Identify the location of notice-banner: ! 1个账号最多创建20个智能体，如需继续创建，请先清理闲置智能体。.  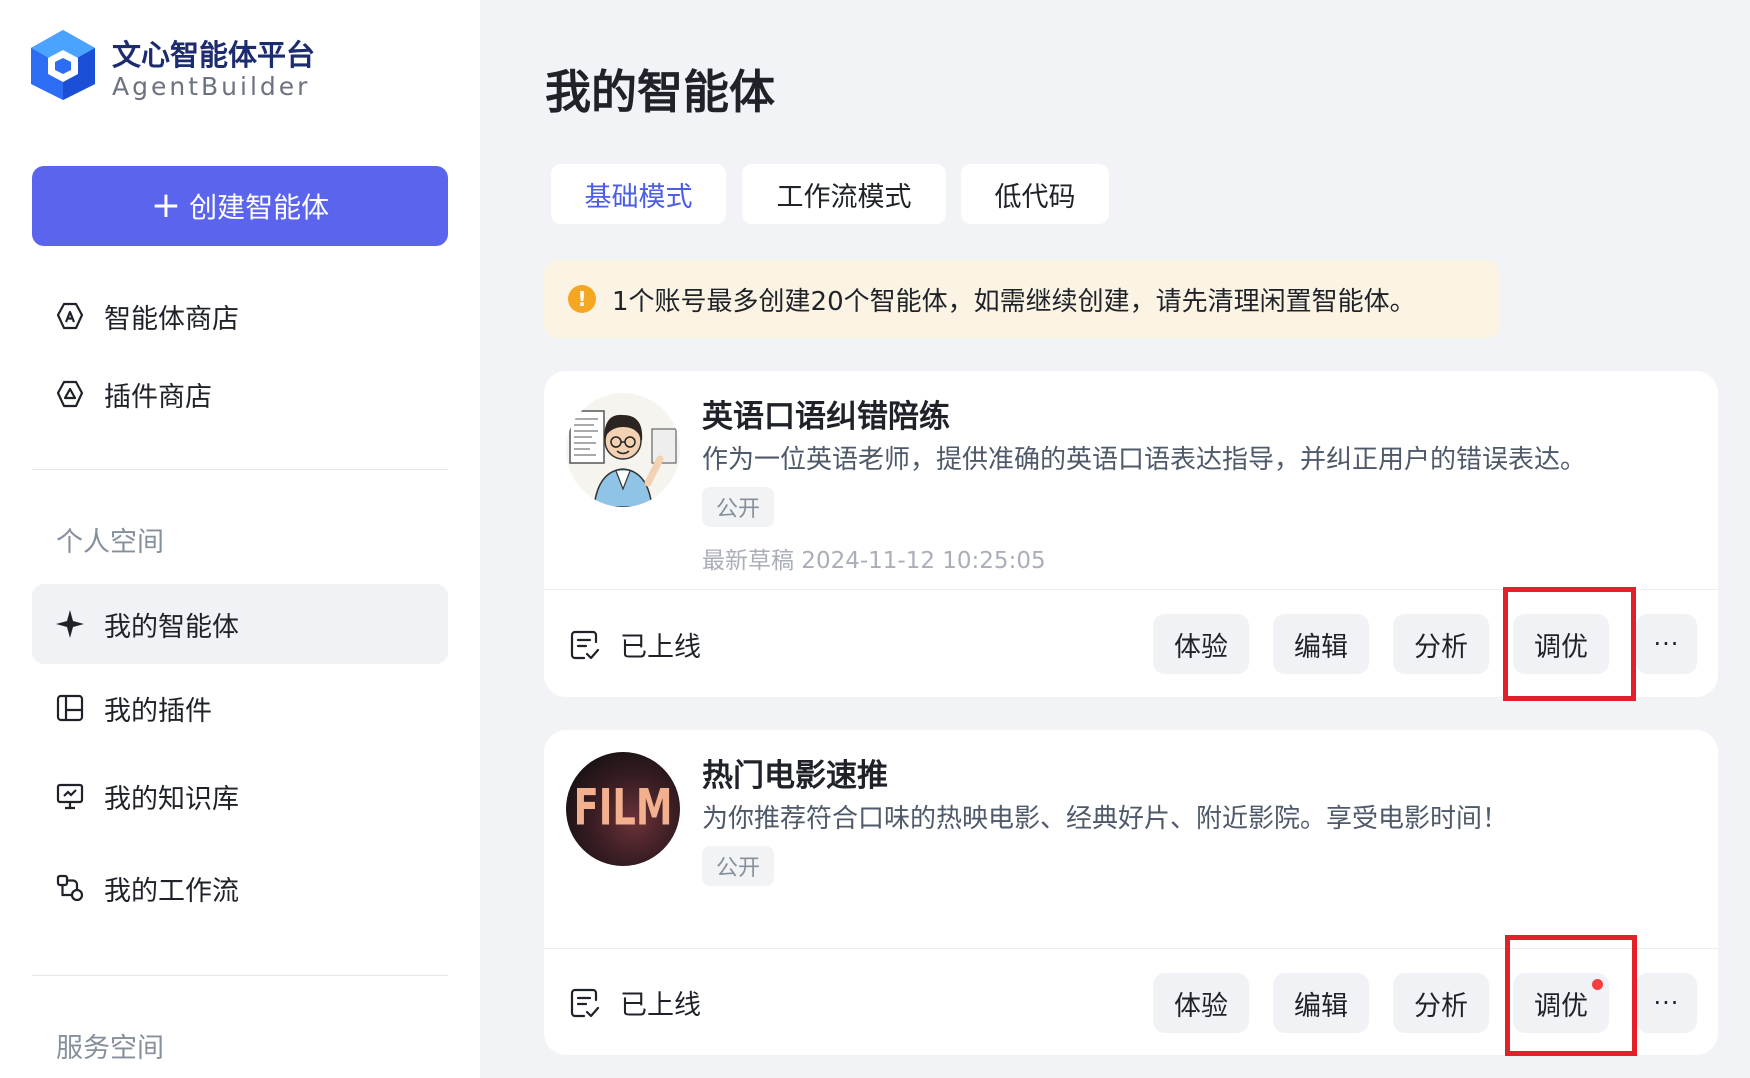
(1022, 299).